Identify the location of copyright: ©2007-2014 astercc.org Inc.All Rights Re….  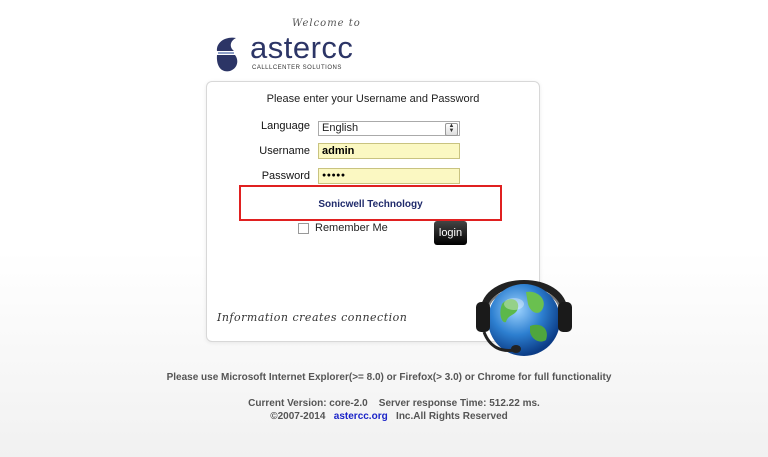
(384, 416).